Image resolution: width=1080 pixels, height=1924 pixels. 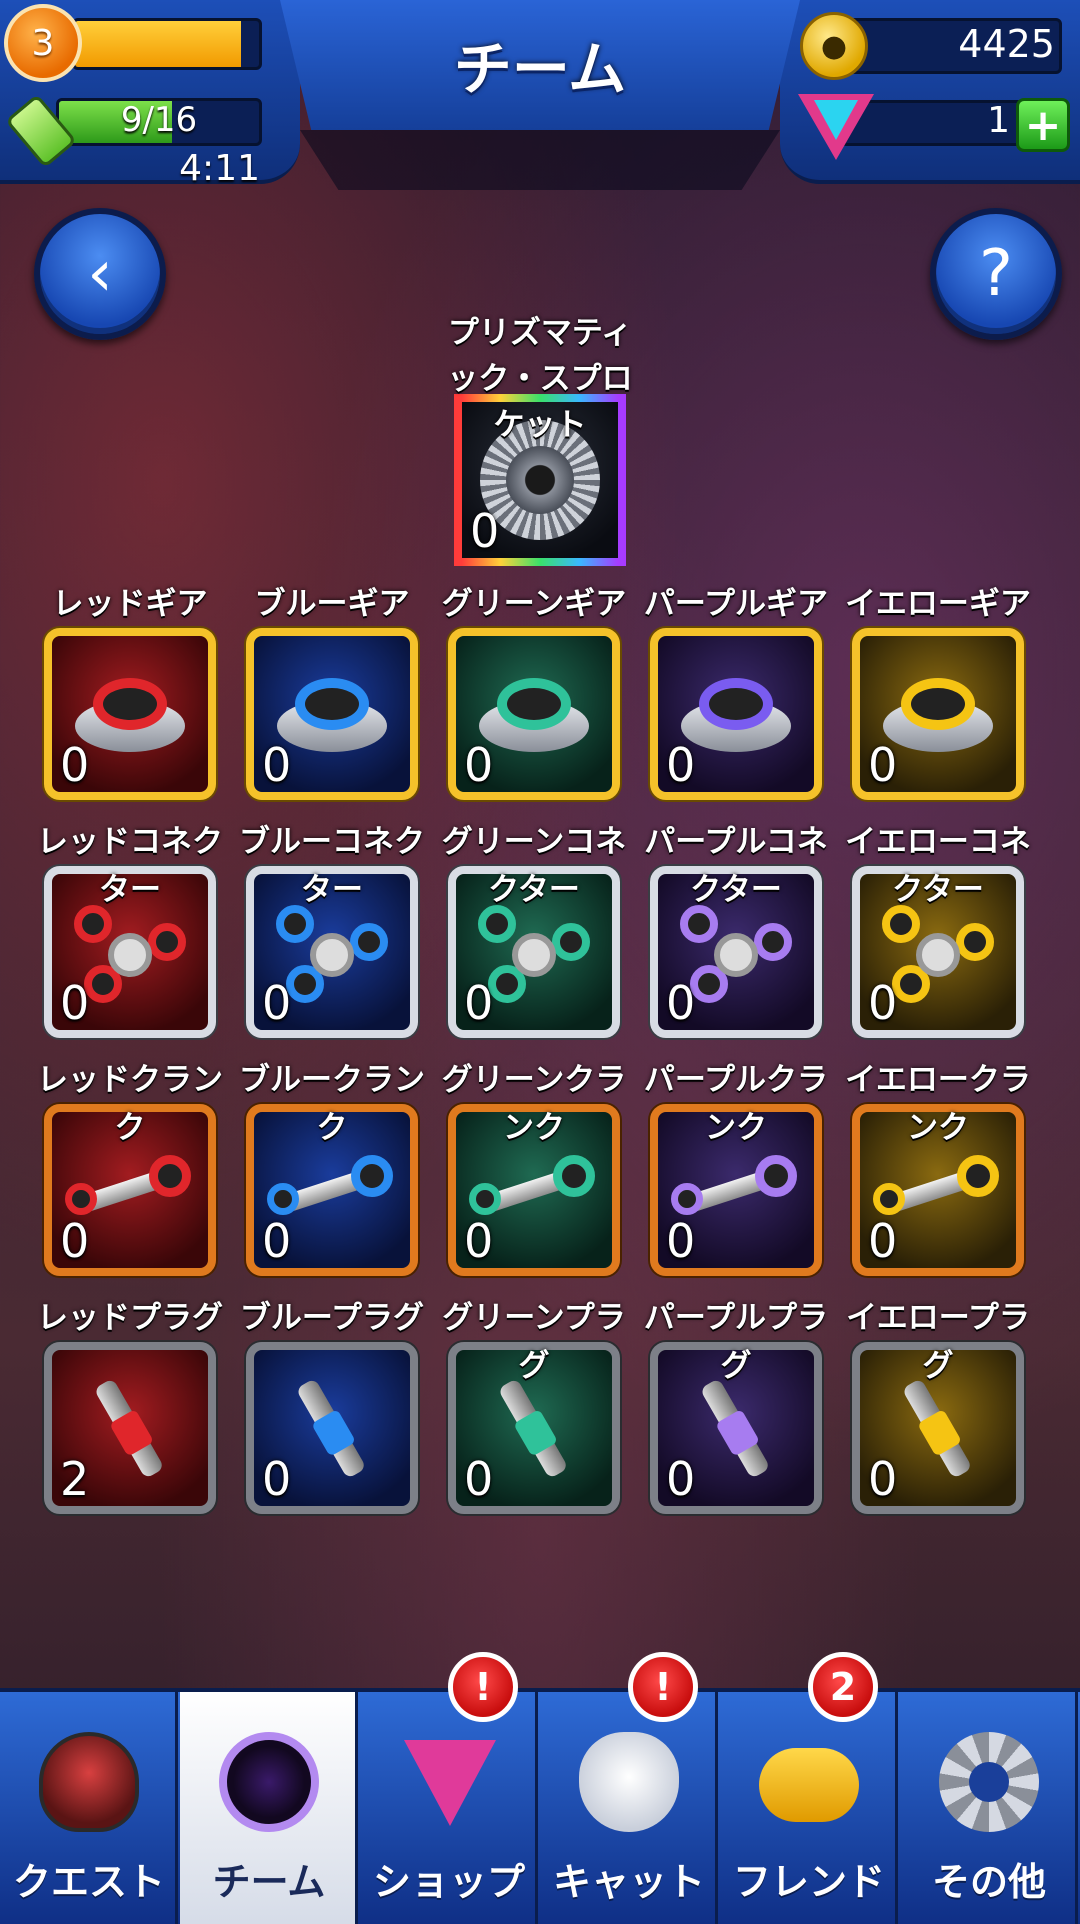 What do you see at coordinates (736, 1170) in the screenshot?
I see `item-card: パープルクランク 0` at bounding box center [736, 1170].